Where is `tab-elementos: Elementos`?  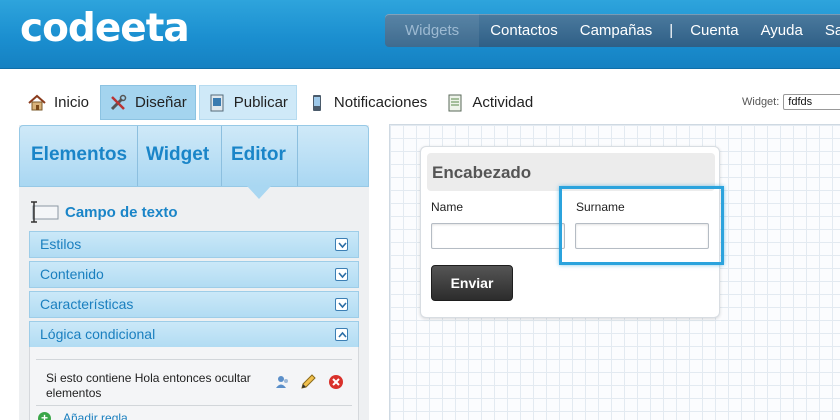 tab-elementos: Elementos is located at coordinates (79, 156).